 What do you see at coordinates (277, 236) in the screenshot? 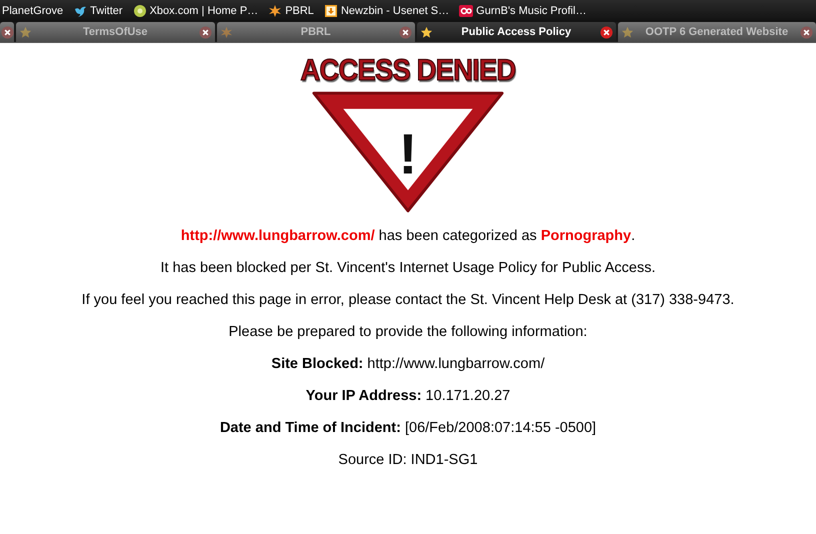
I see `url-link: http://www.lungbarrow.com/` at bounding box center [277, 236].